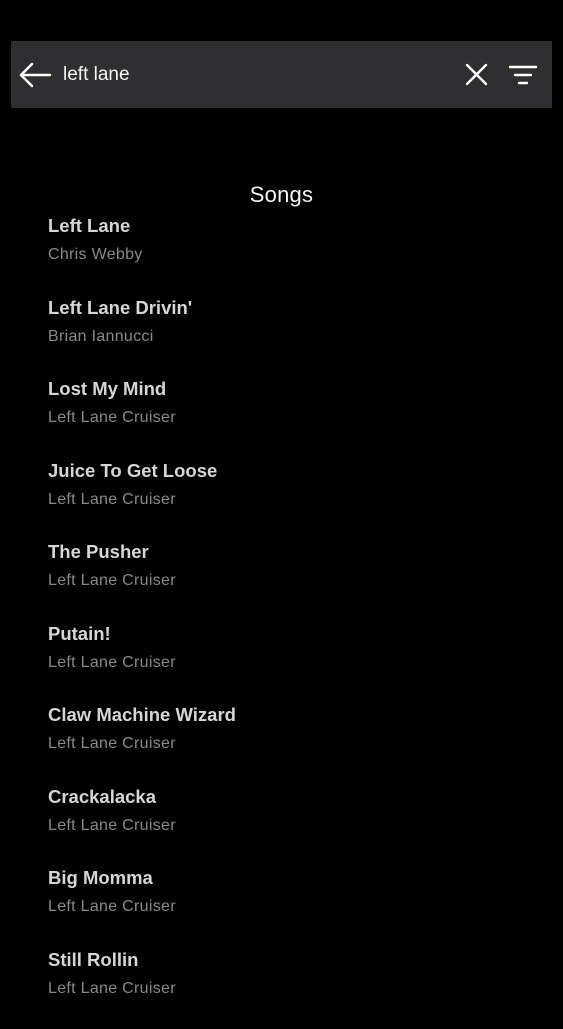  I want to click on song-title: Still Rollin, so click(288, 960).